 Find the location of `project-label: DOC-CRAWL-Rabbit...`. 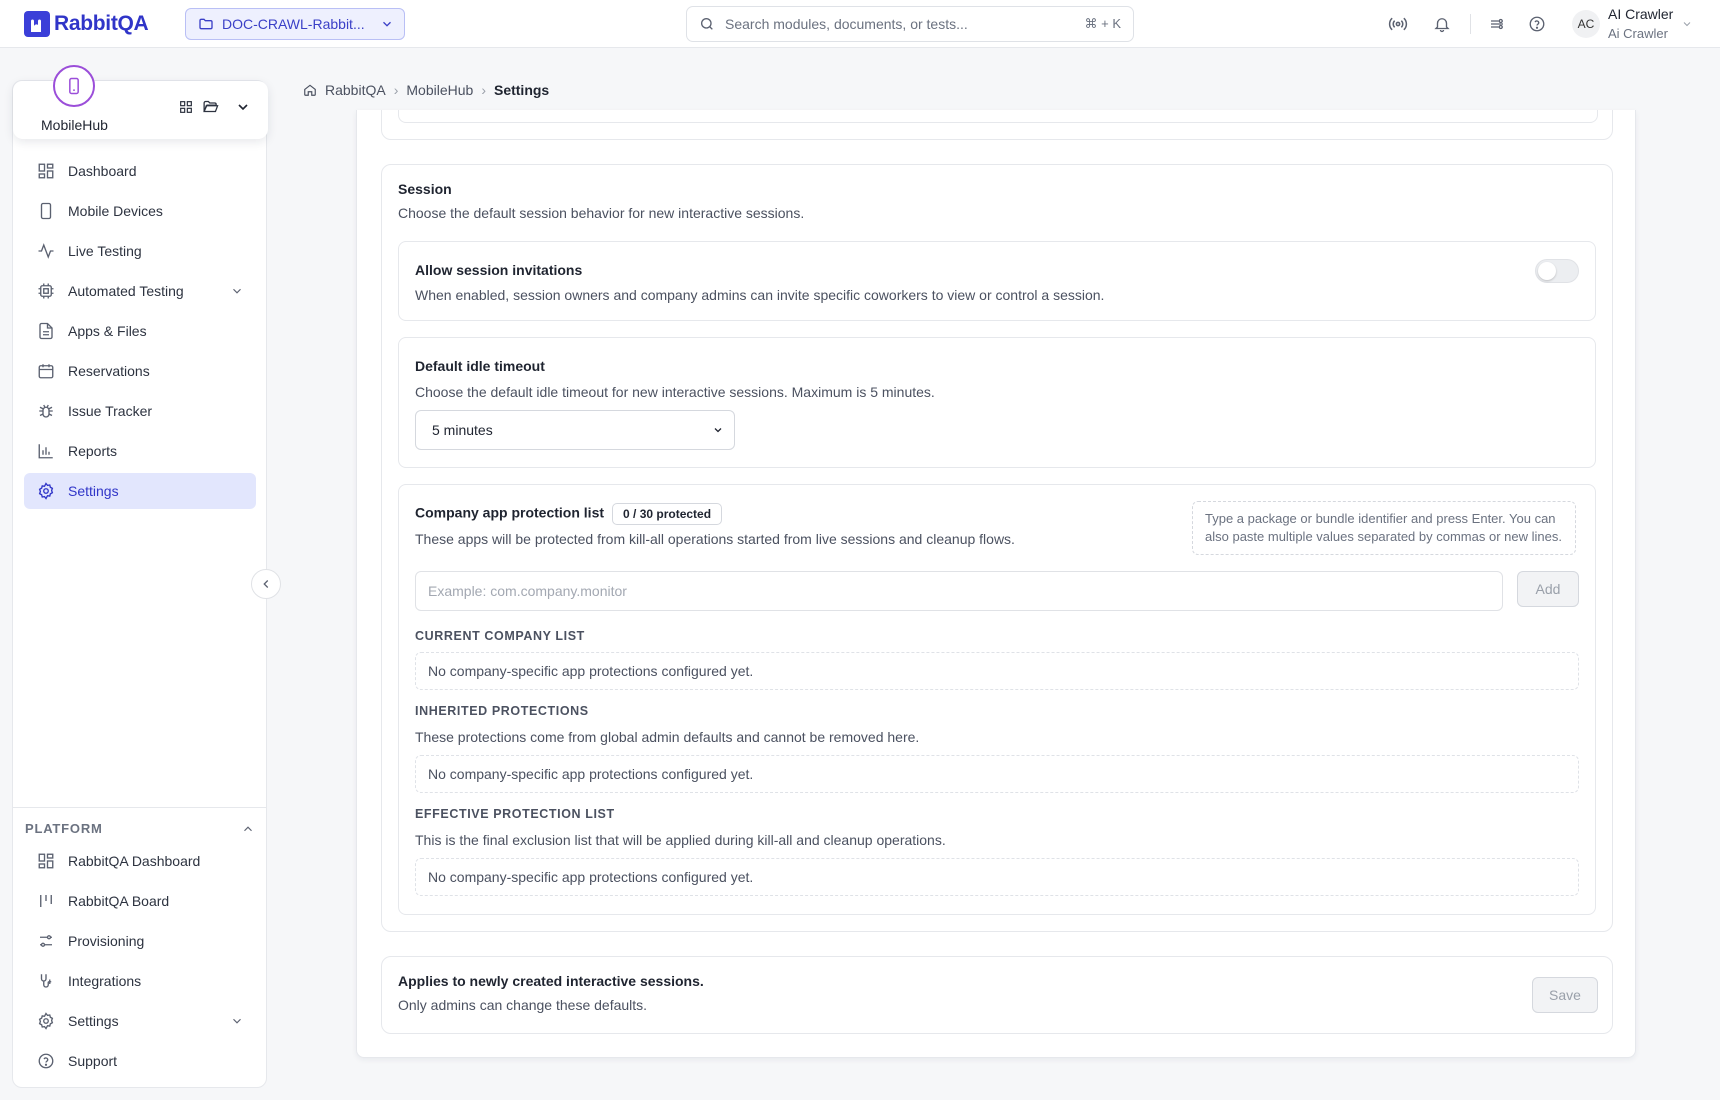

project-label: DOC-CRAWL-Rabbit... is located at coordinates (293, 24).